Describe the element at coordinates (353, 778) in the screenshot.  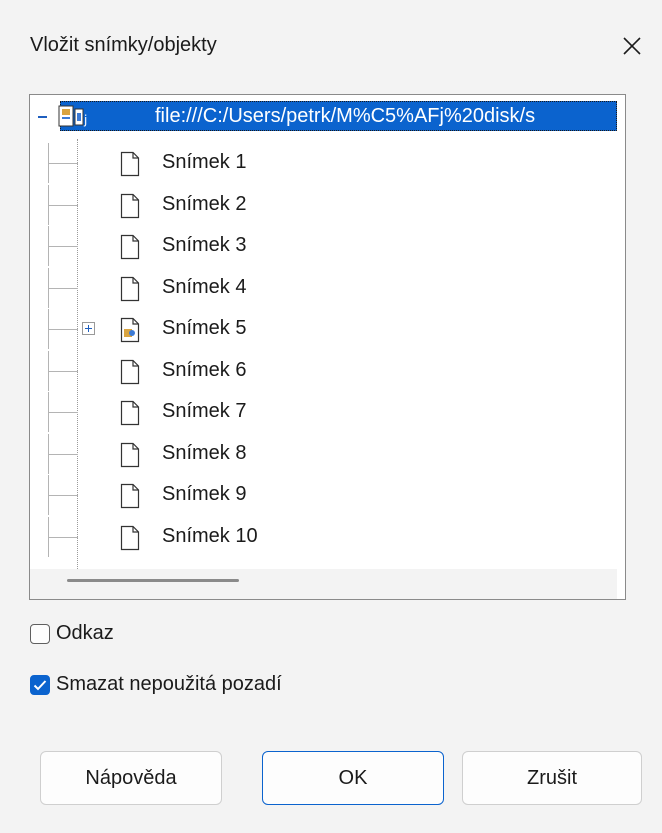
I see `ok-button: OK` at that location.